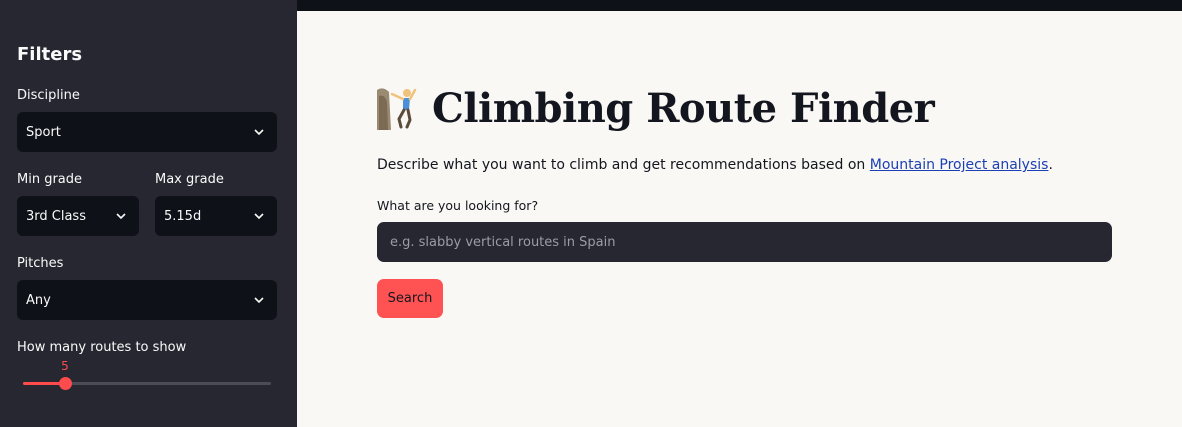 This screenshot has width=1182, height=427. I want to click on routes-slider-label: How many routes to show, so click(102, 347).